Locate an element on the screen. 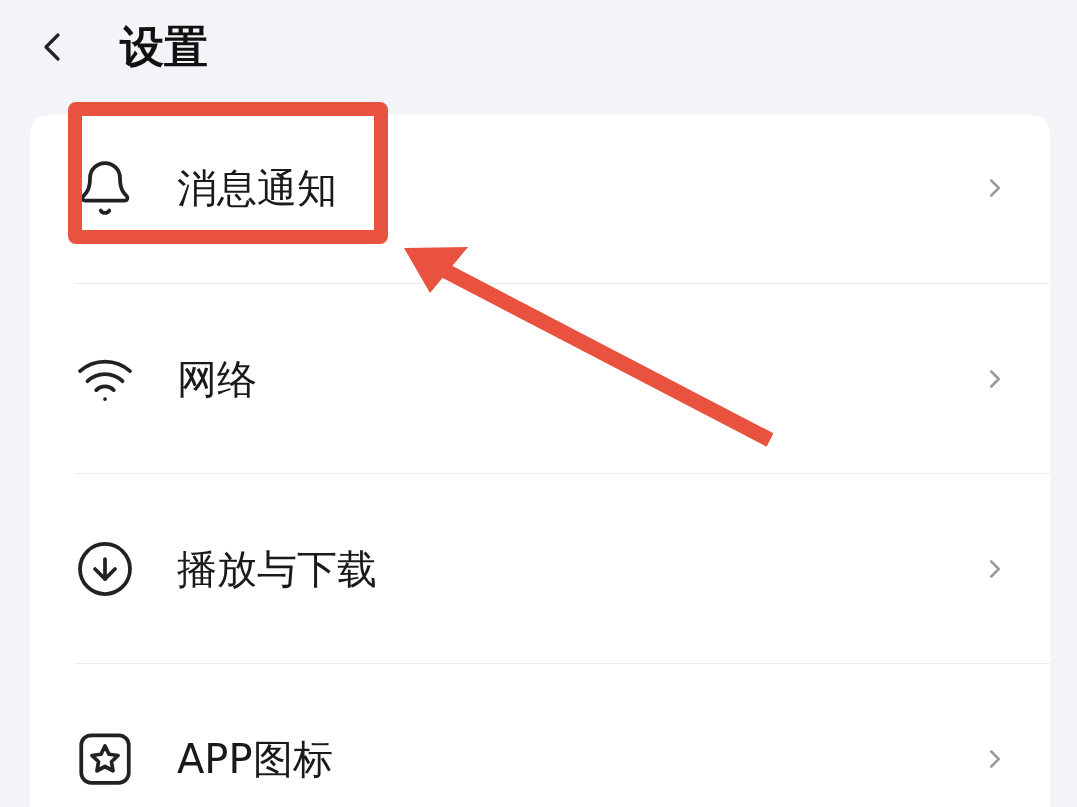  row-label: 消息通知 is located at coordinates (257, 188).